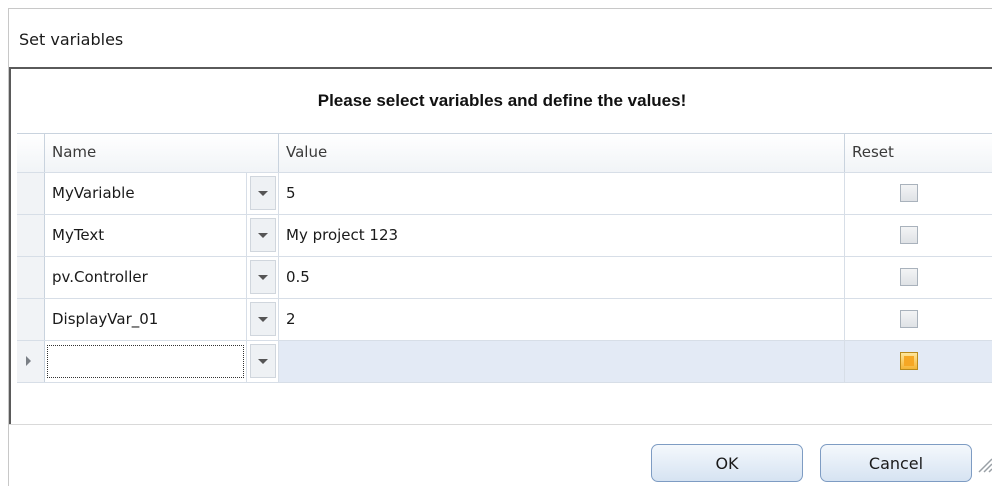 This screenshot has height=486, width=992. I want to click on triangle-right-icon, so click(28, 361).